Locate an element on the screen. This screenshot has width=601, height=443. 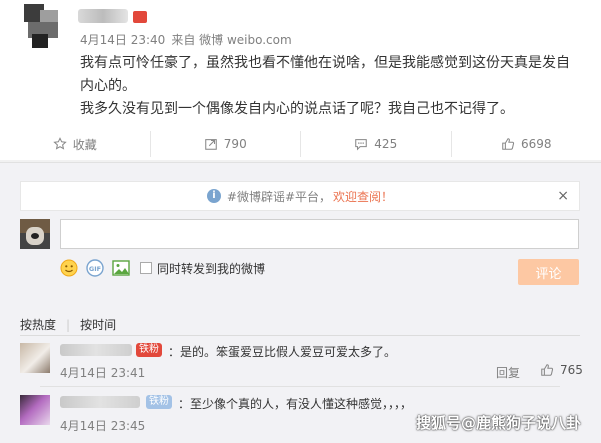
star-icon is located at coordinates (60, 143).